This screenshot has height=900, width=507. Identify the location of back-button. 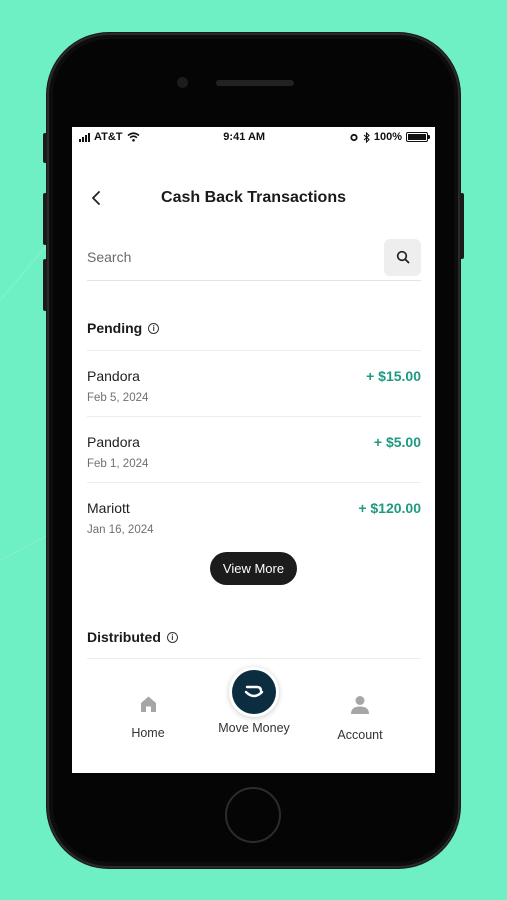
(96, 198).